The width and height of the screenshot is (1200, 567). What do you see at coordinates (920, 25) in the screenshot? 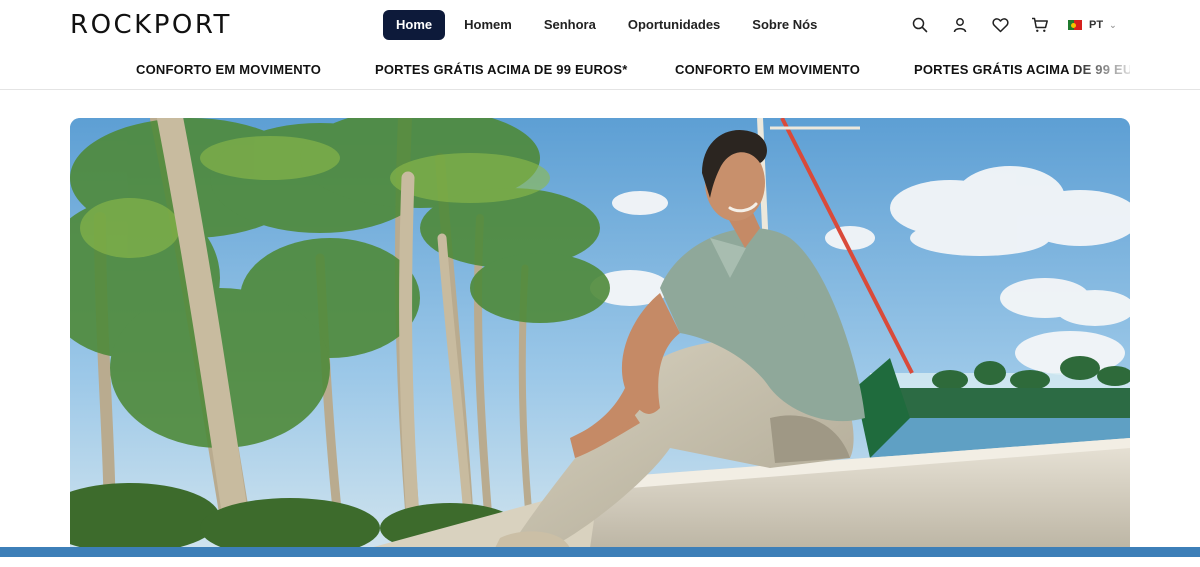
I see `search-icon` at bounding box center [920, 25].